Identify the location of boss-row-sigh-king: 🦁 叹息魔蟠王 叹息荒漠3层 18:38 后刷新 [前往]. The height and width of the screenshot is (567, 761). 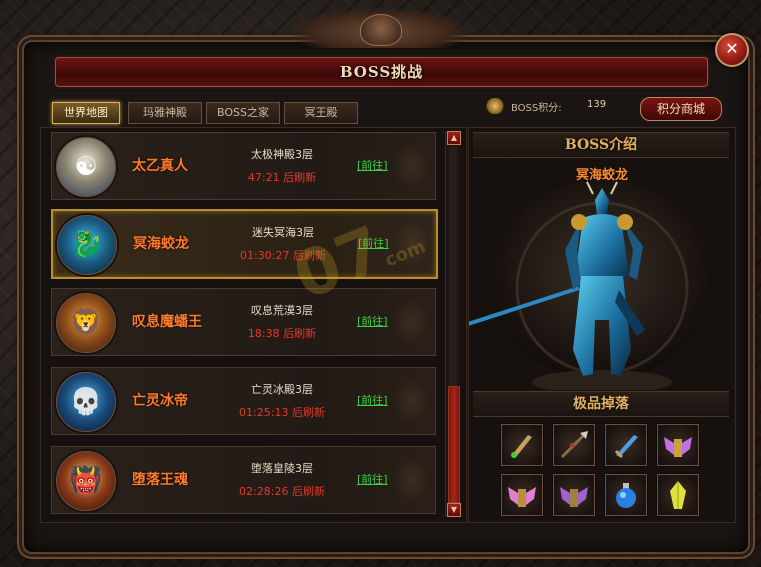
(243, 322).